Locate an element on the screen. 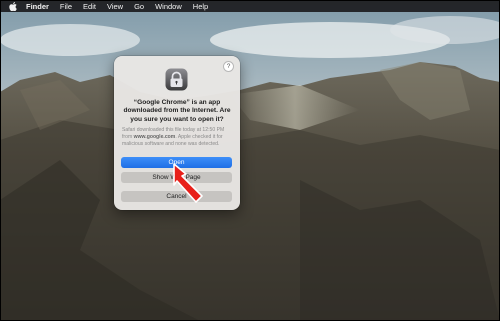  help-button: ? is located at coordinates (228, 66).